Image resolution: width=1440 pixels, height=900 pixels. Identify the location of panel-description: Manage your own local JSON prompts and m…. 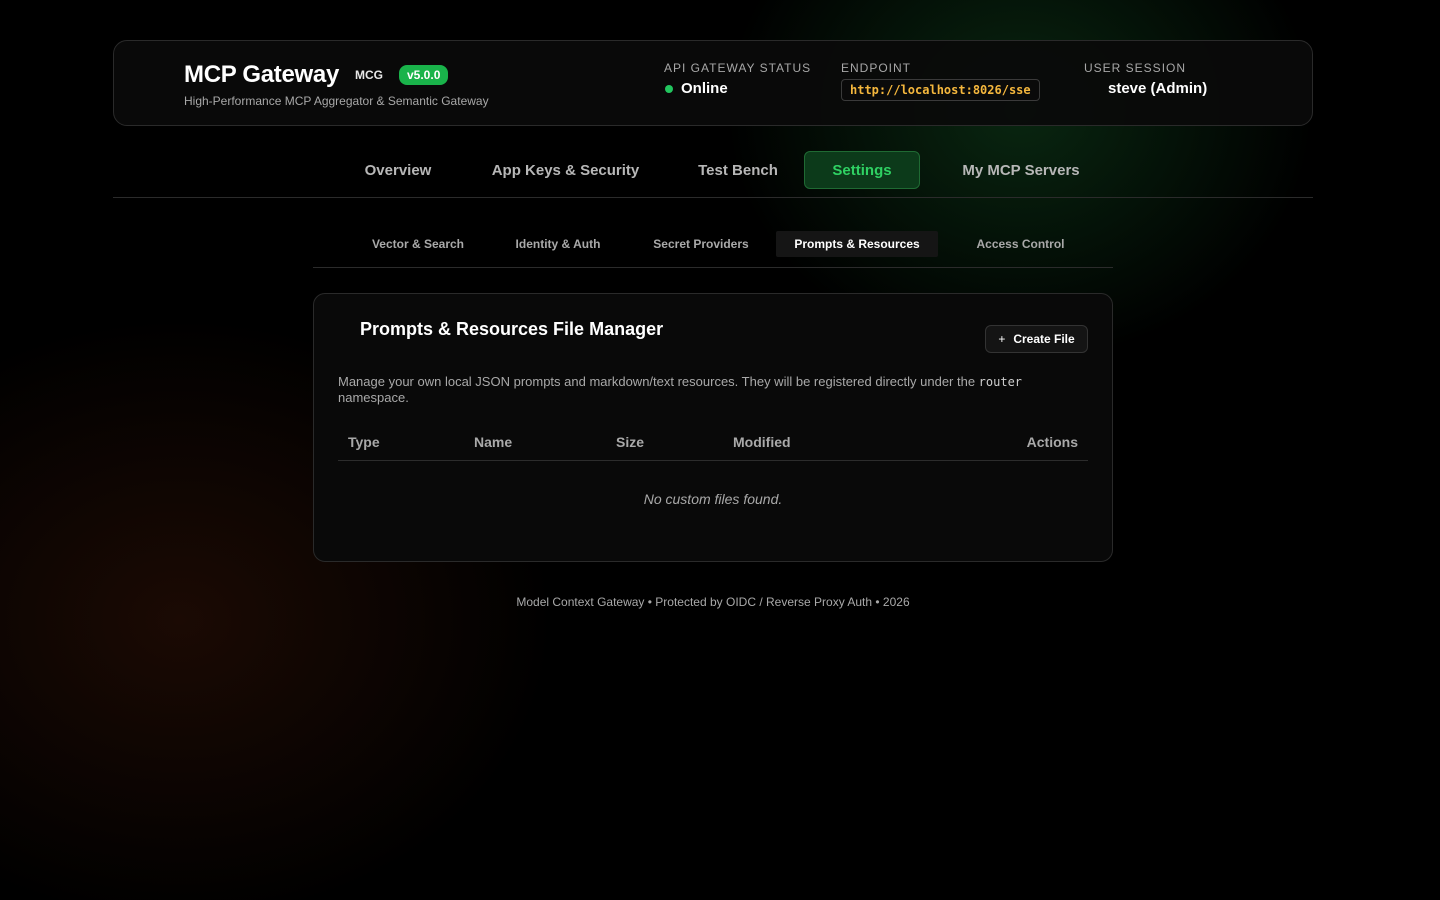
(698, 389).